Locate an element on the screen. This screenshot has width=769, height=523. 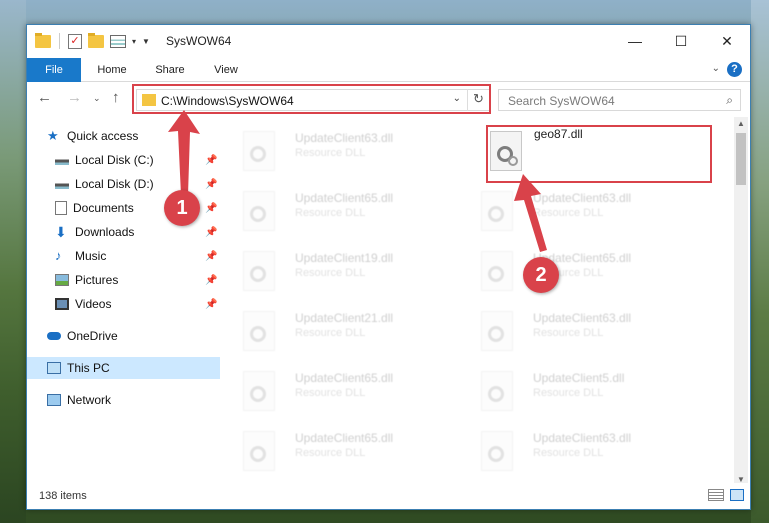
sidebar-item-onedrive: OneDrive is located at coordinates (132, 336).